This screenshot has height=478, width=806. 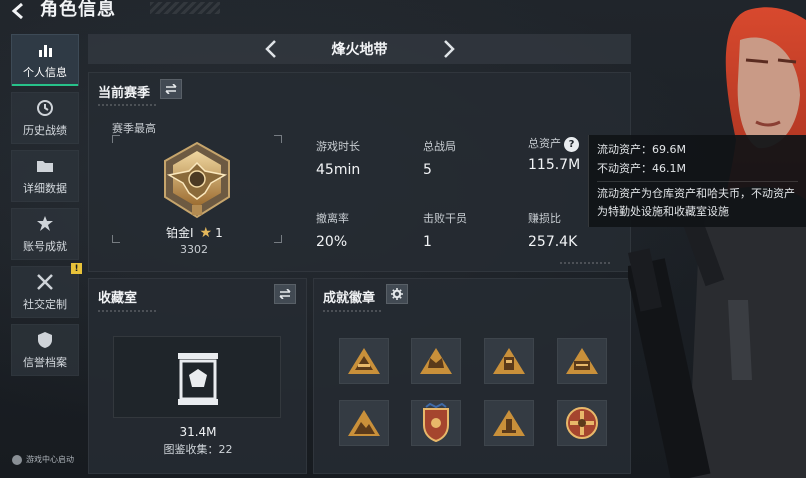 What do you see at coordinates (180, 233) in the screenshot?
I see `rank-name-text: 铂金I` at bounding box center [180, 233].